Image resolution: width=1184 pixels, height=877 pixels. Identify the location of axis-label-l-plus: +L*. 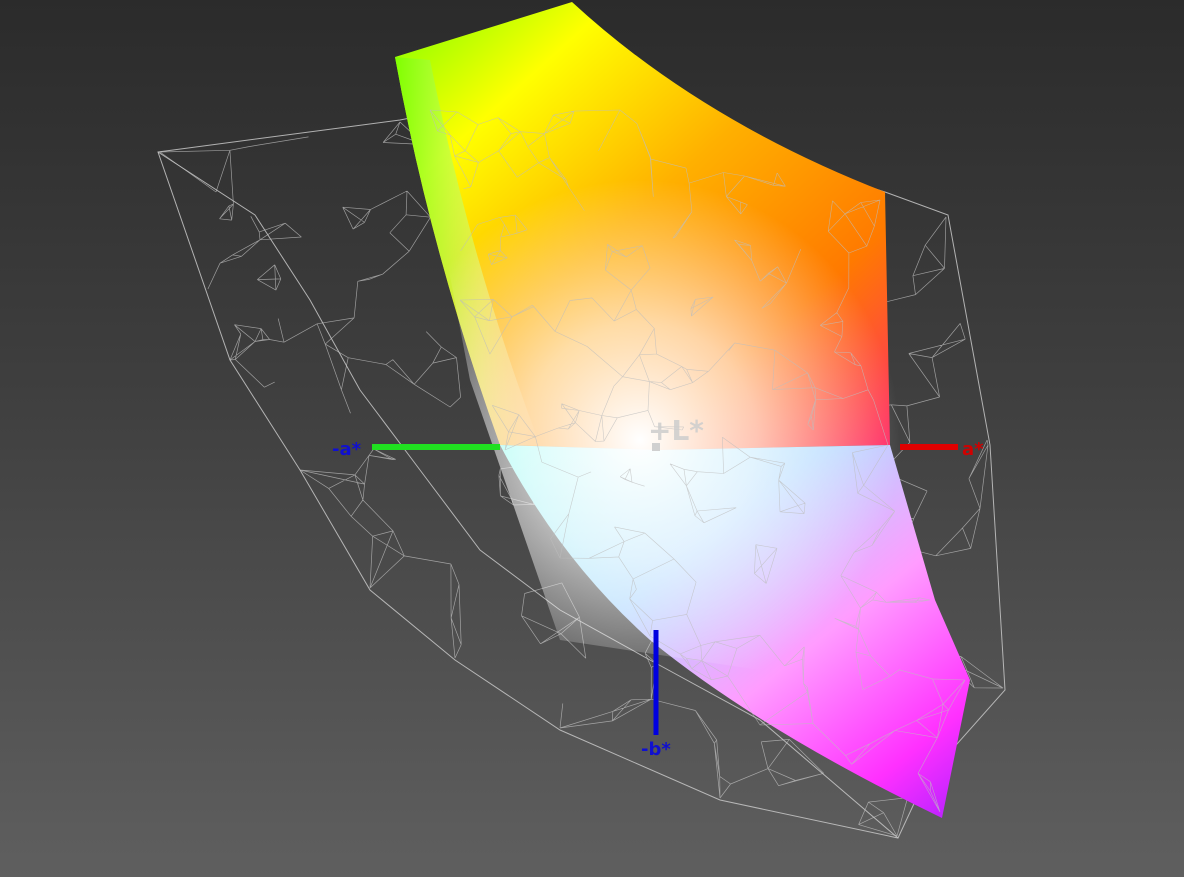
(676, 430).